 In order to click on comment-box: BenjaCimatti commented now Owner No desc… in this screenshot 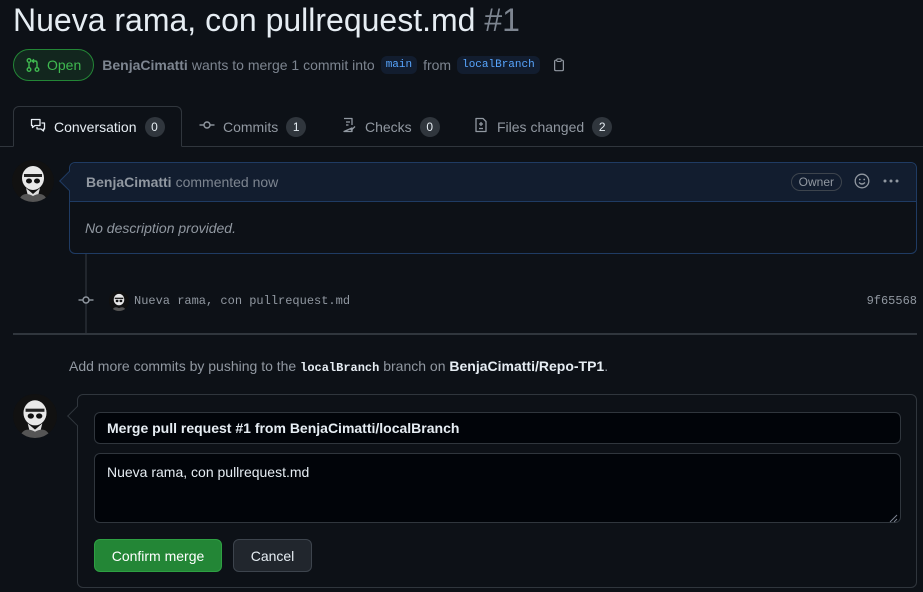, I will do `click(488, 208)`.